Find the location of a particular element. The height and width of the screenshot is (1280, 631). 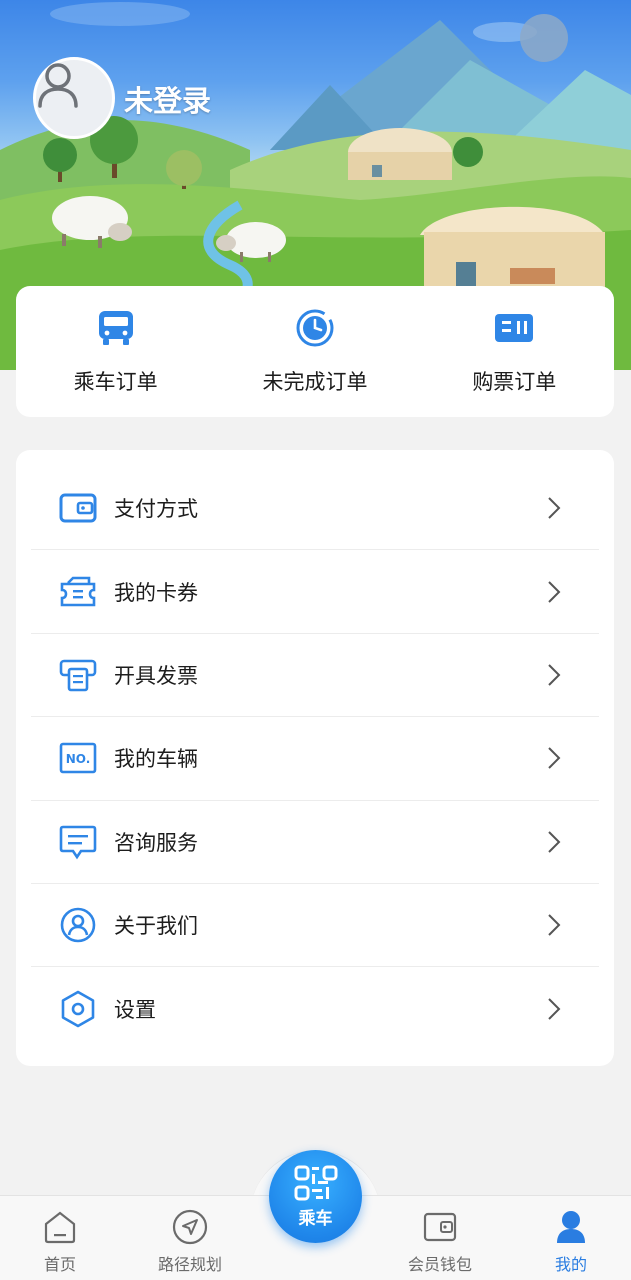

invoice-icon is located at coordinates (78, 675).